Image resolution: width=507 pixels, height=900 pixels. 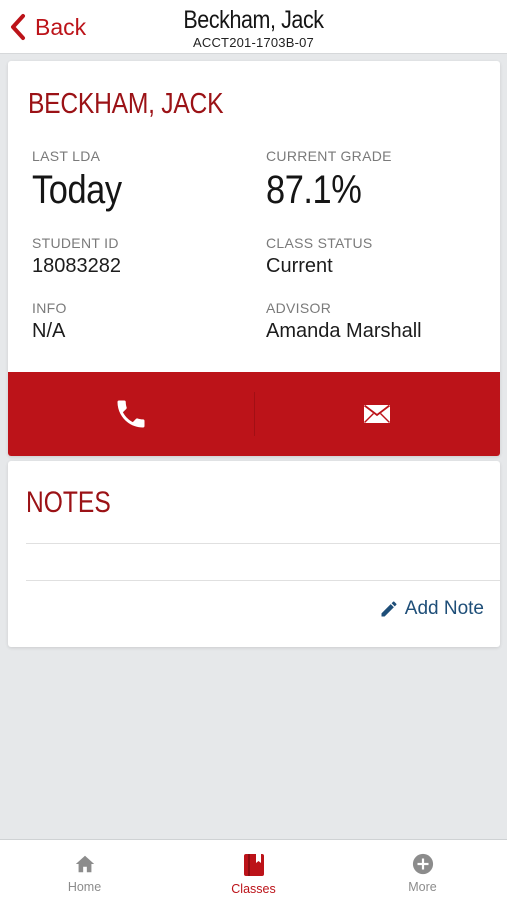 I want to click on email-button, so click(x=378, y=414).